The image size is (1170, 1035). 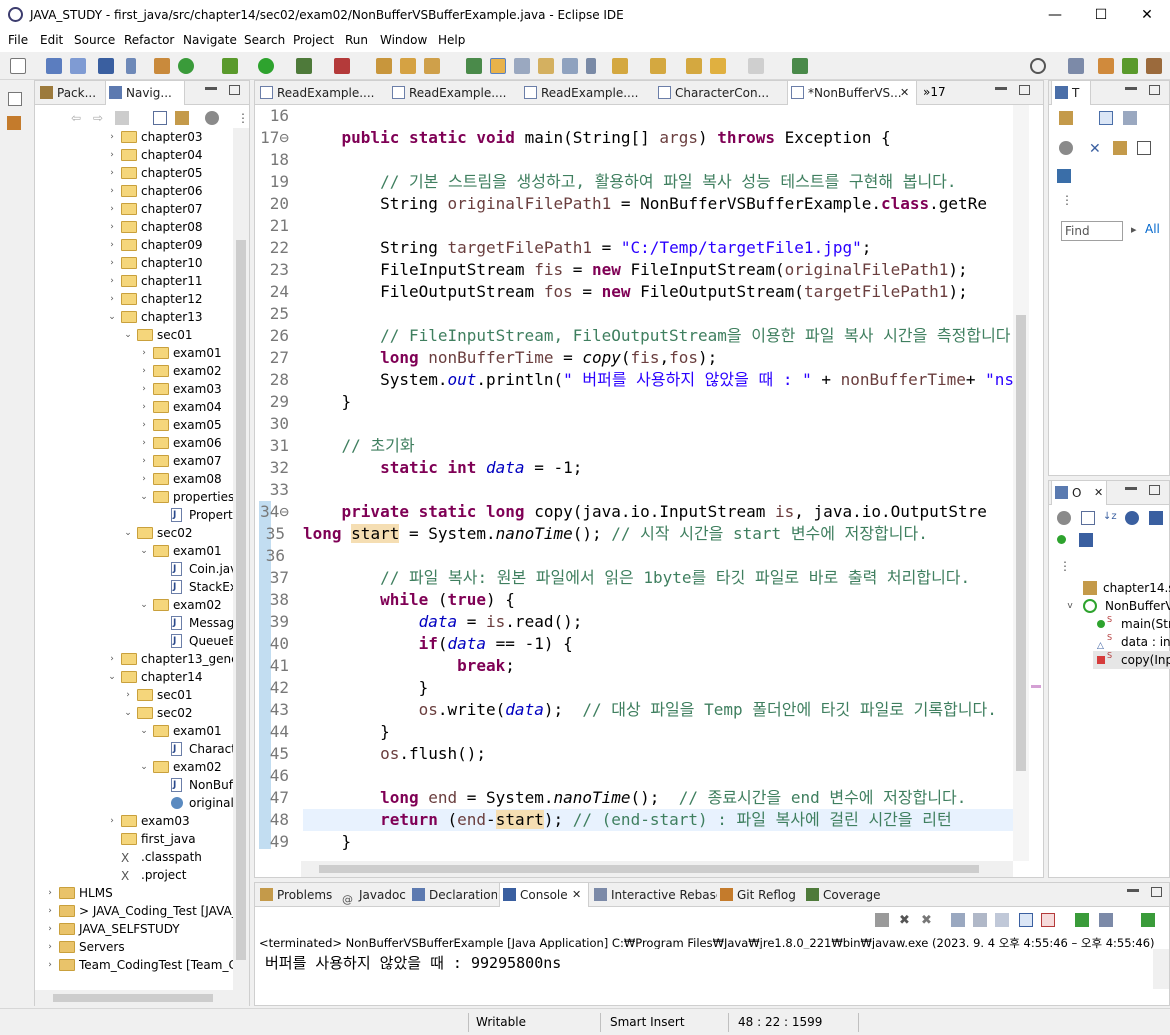 What do you see at coordinates (133, 998) in the screenshot?
I see `tree-hscroll-thumb` at bounding box center [133, 998].